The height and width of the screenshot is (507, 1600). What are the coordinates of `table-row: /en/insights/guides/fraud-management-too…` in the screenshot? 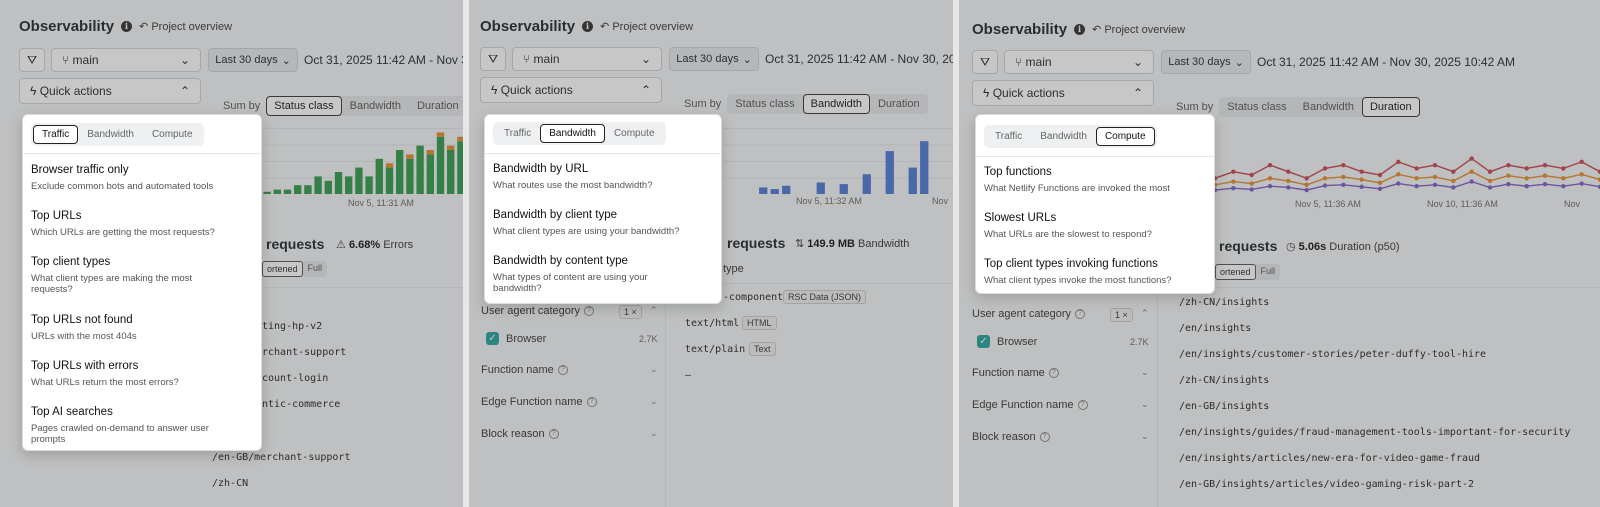 It's located at (1374, 432).